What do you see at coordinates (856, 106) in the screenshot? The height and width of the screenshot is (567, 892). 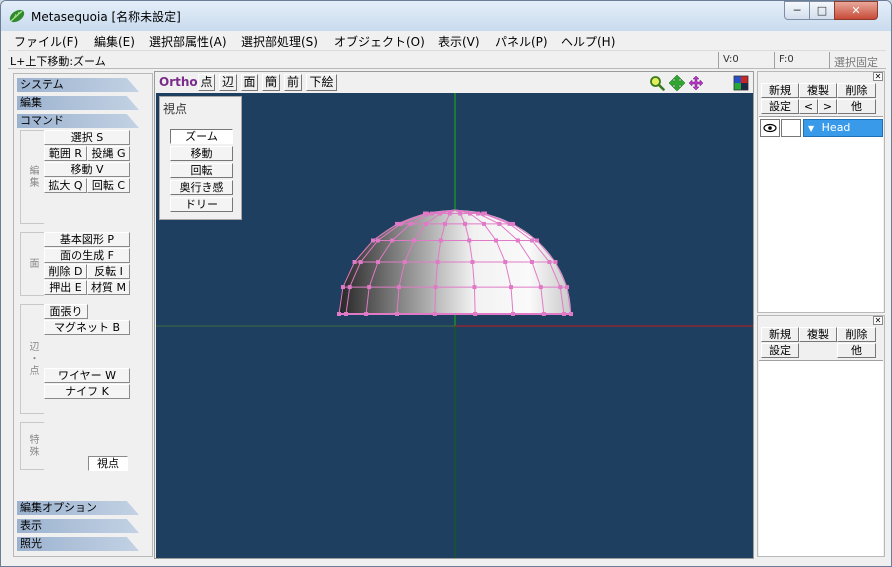 I see `object-other-button: 他` at bounding box center [856, 106].